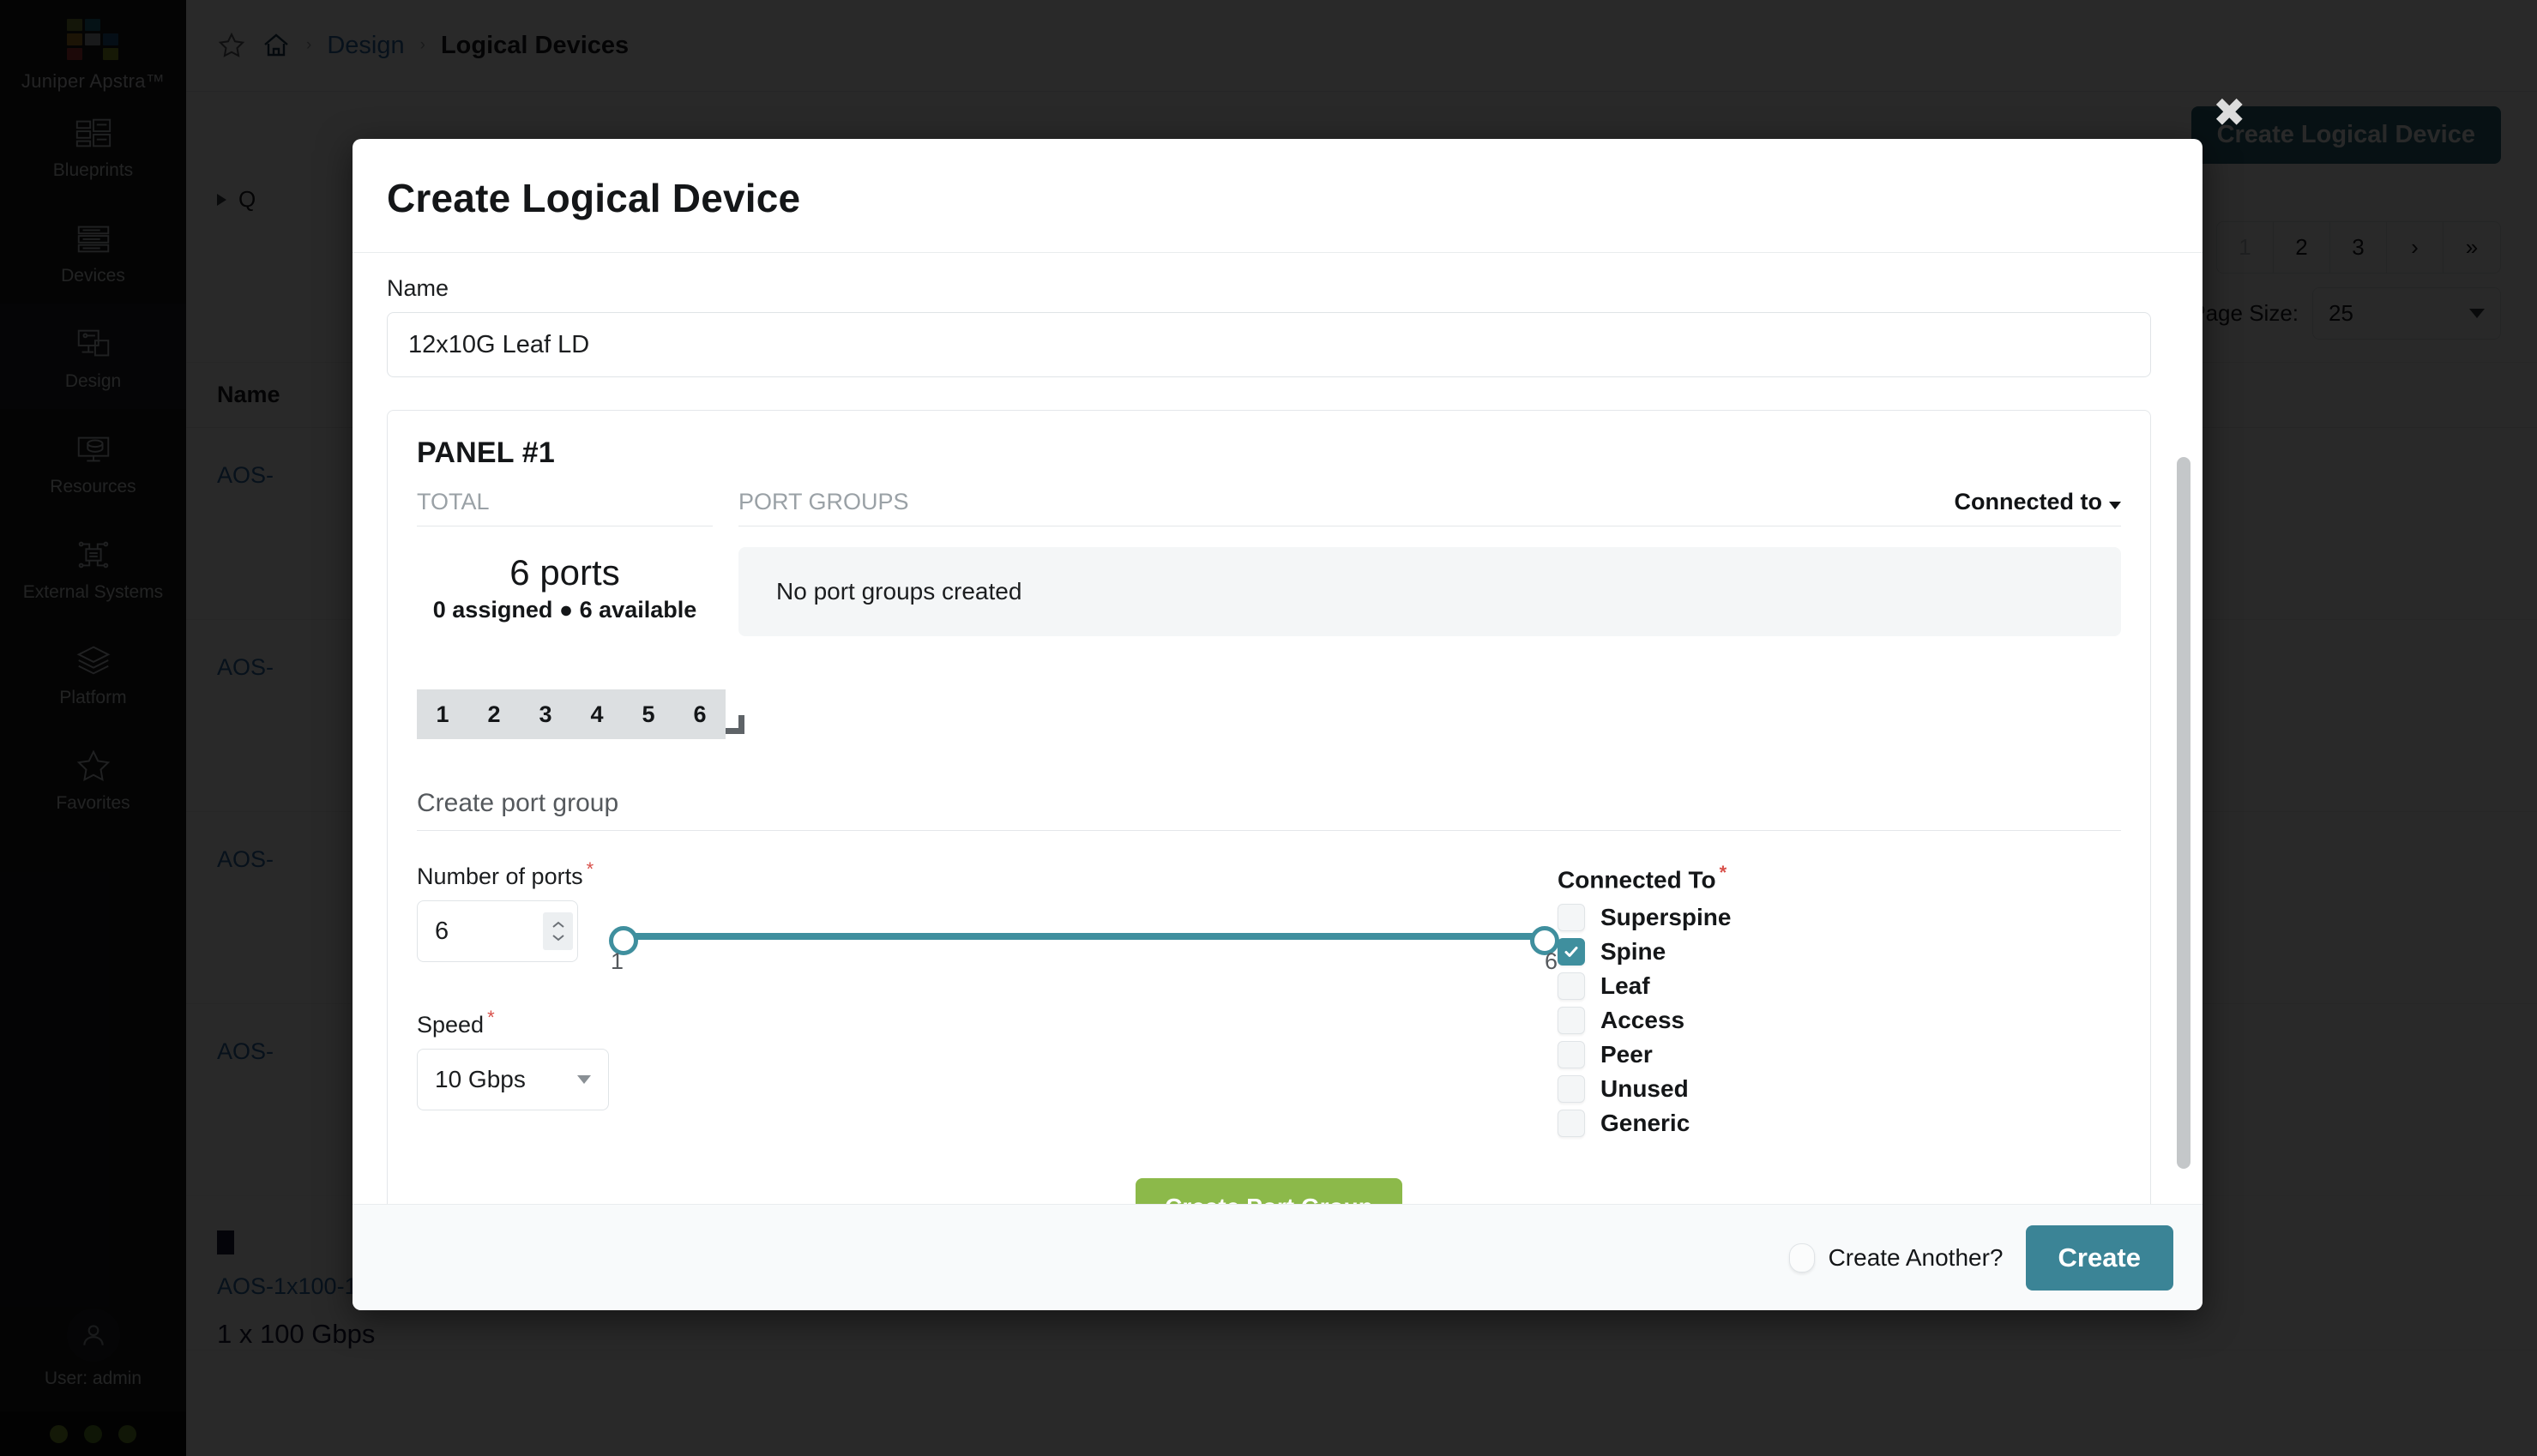  I want to click on port-list: 1 2 3 4 5 6, so click(572, 714).